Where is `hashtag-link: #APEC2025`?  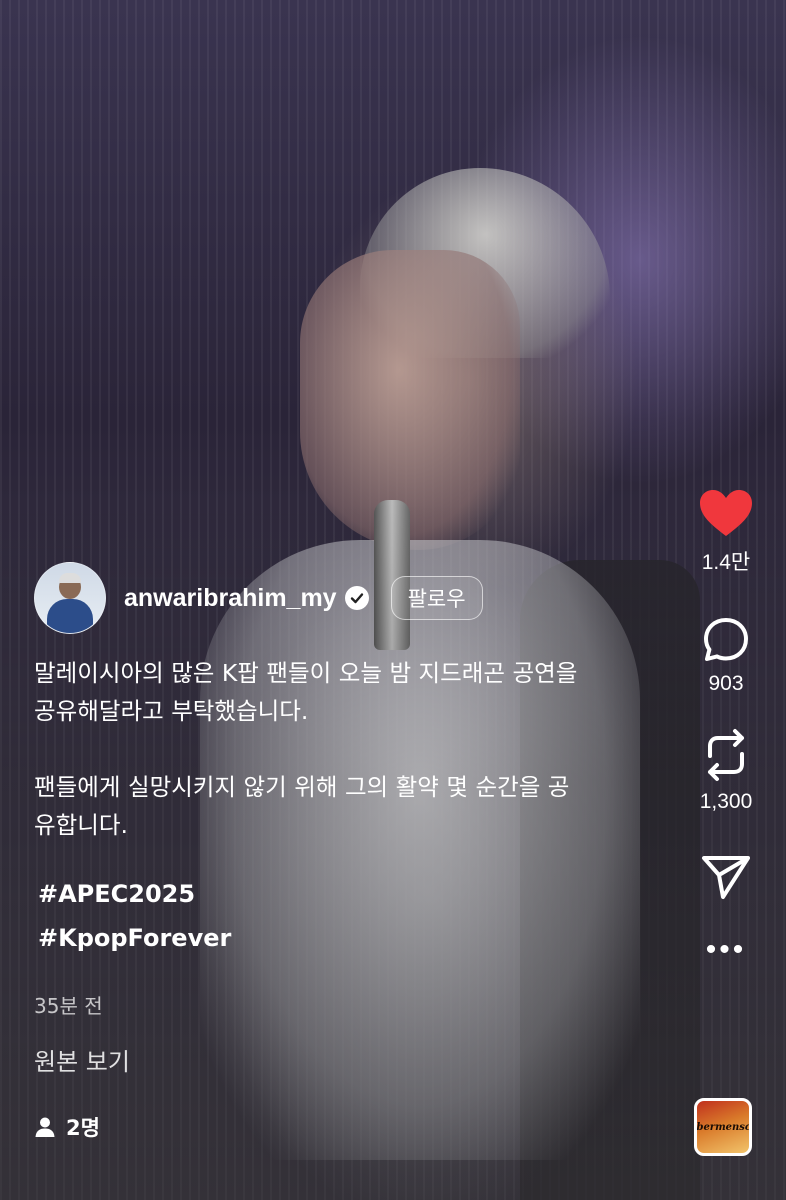
hashtag-link: #APEC2025 is located at coordinates (356, 894).